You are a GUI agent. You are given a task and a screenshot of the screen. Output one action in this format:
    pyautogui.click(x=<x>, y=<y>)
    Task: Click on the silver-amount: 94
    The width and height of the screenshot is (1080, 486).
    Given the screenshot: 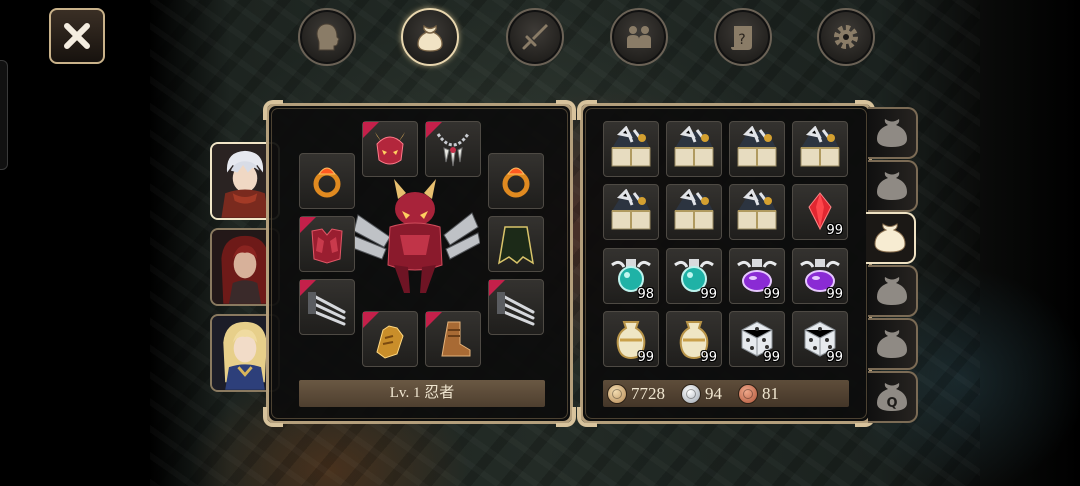 What is the action you would take?
    pyautogui.click(x=713, y=393)
    